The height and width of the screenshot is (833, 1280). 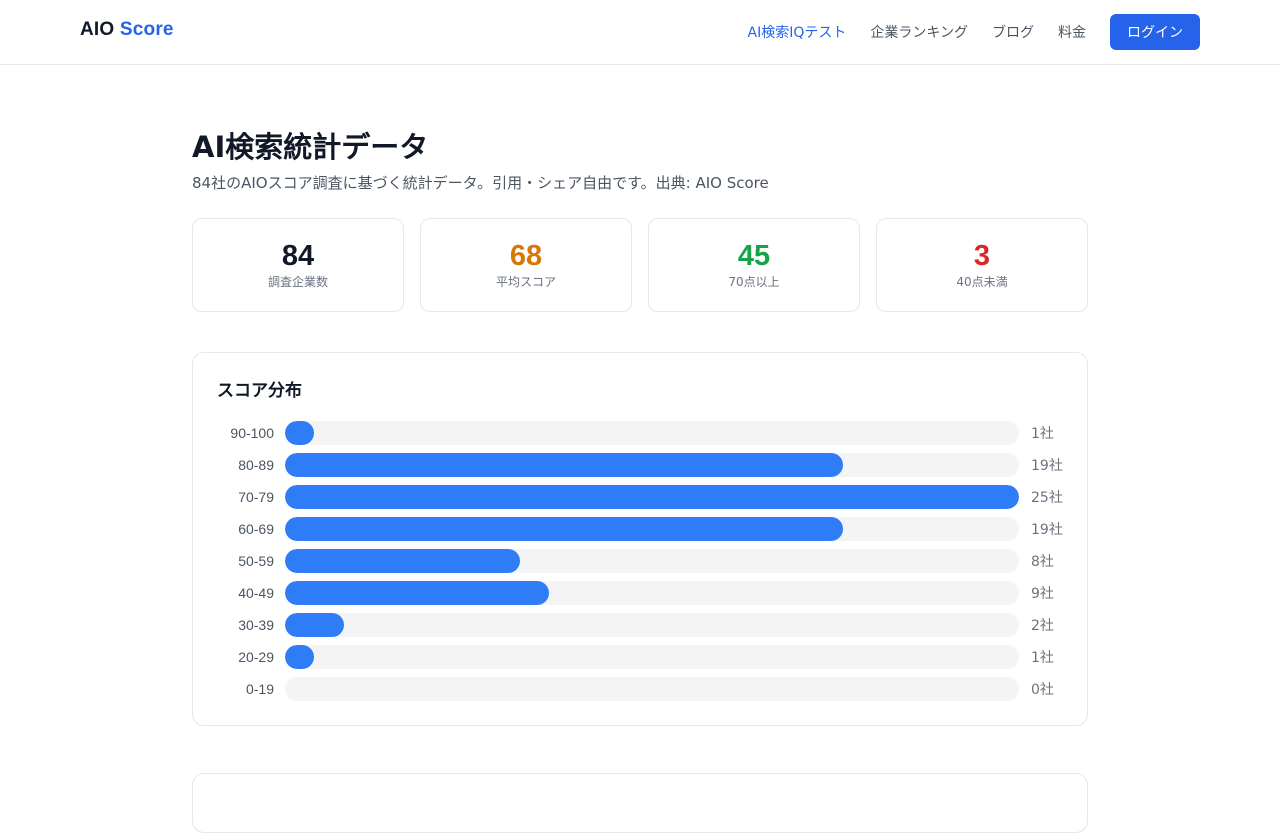 What do you see at coordinates (1042, 594) in the screenshot?
I see `distribution-count-label: 9社` at bounding box center [1042, 594].